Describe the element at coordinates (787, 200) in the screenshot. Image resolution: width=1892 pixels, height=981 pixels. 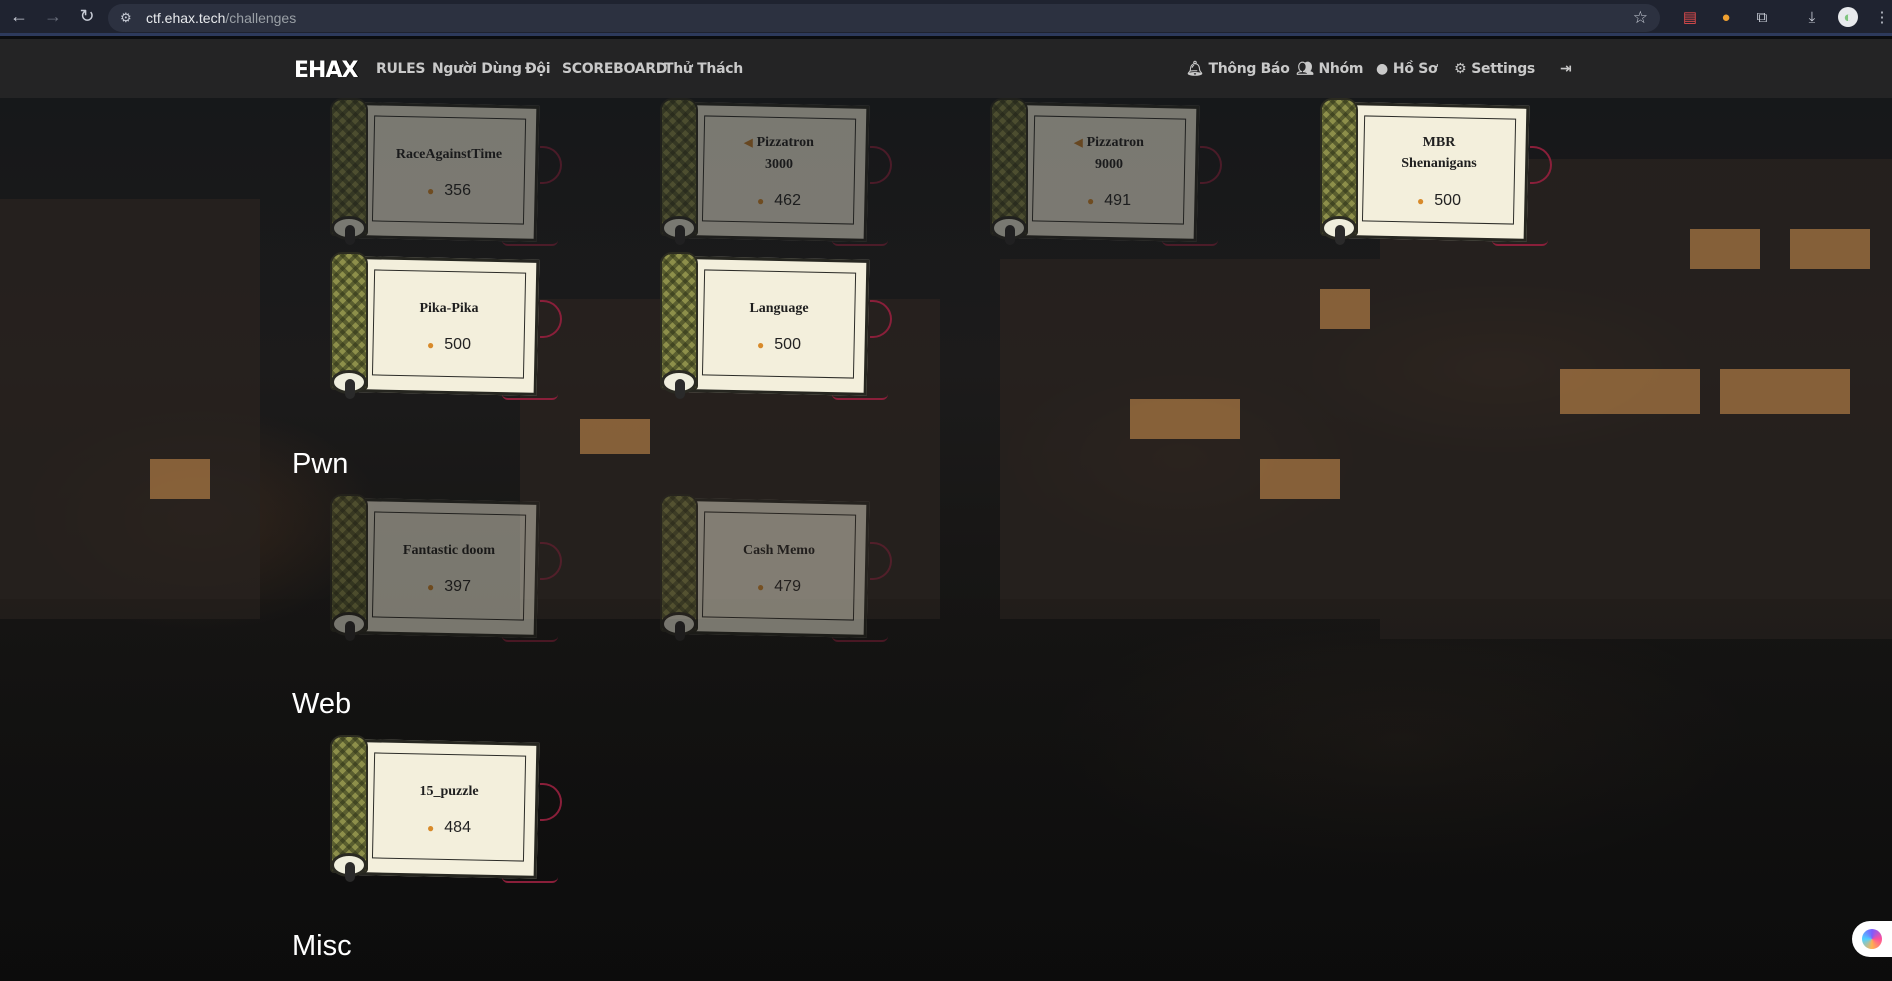
I see `challenge-points-value: 462` at that location.